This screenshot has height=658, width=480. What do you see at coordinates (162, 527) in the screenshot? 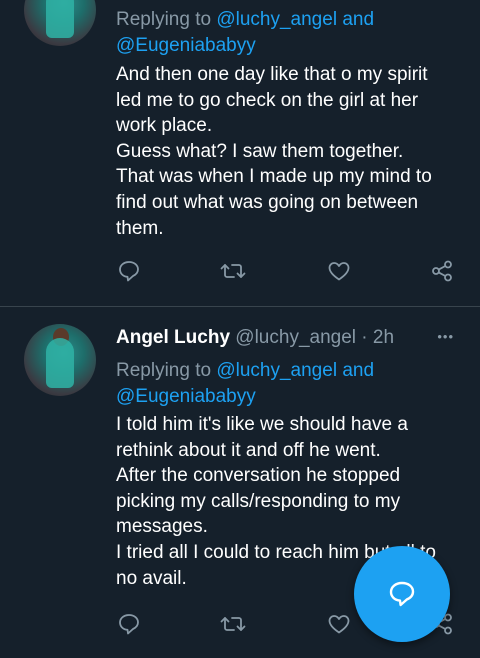
I see `tweet-text-line: messages.` at bounding box center [162, 527].